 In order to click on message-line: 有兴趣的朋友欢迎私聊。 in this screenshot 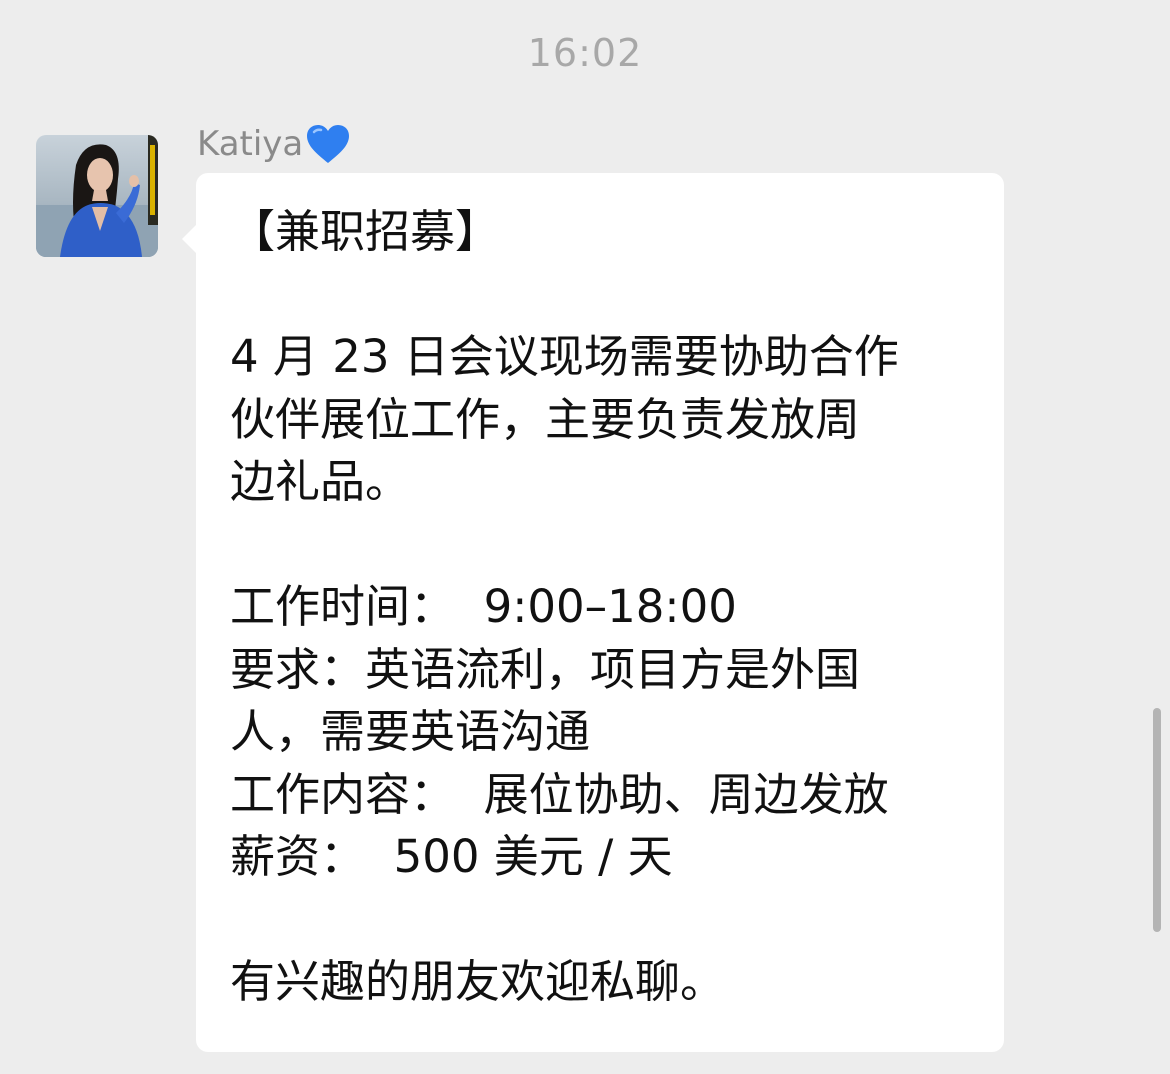, I will do `click(478, 981)`.